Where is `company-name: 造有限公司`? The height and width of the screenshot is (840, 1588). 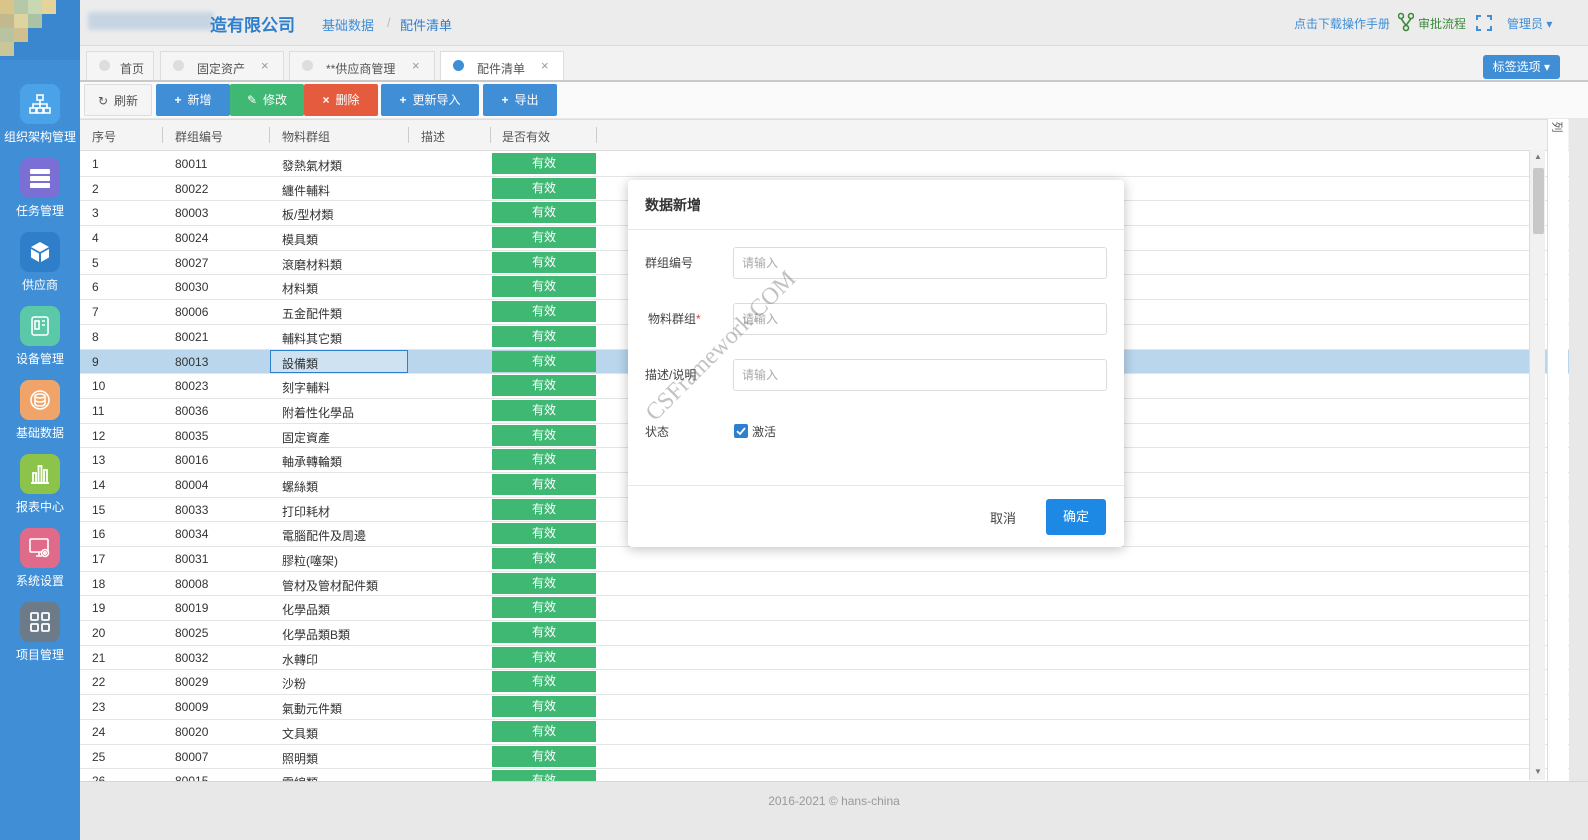
company-name: 造有限公司 is located at coordinates (252, 25).